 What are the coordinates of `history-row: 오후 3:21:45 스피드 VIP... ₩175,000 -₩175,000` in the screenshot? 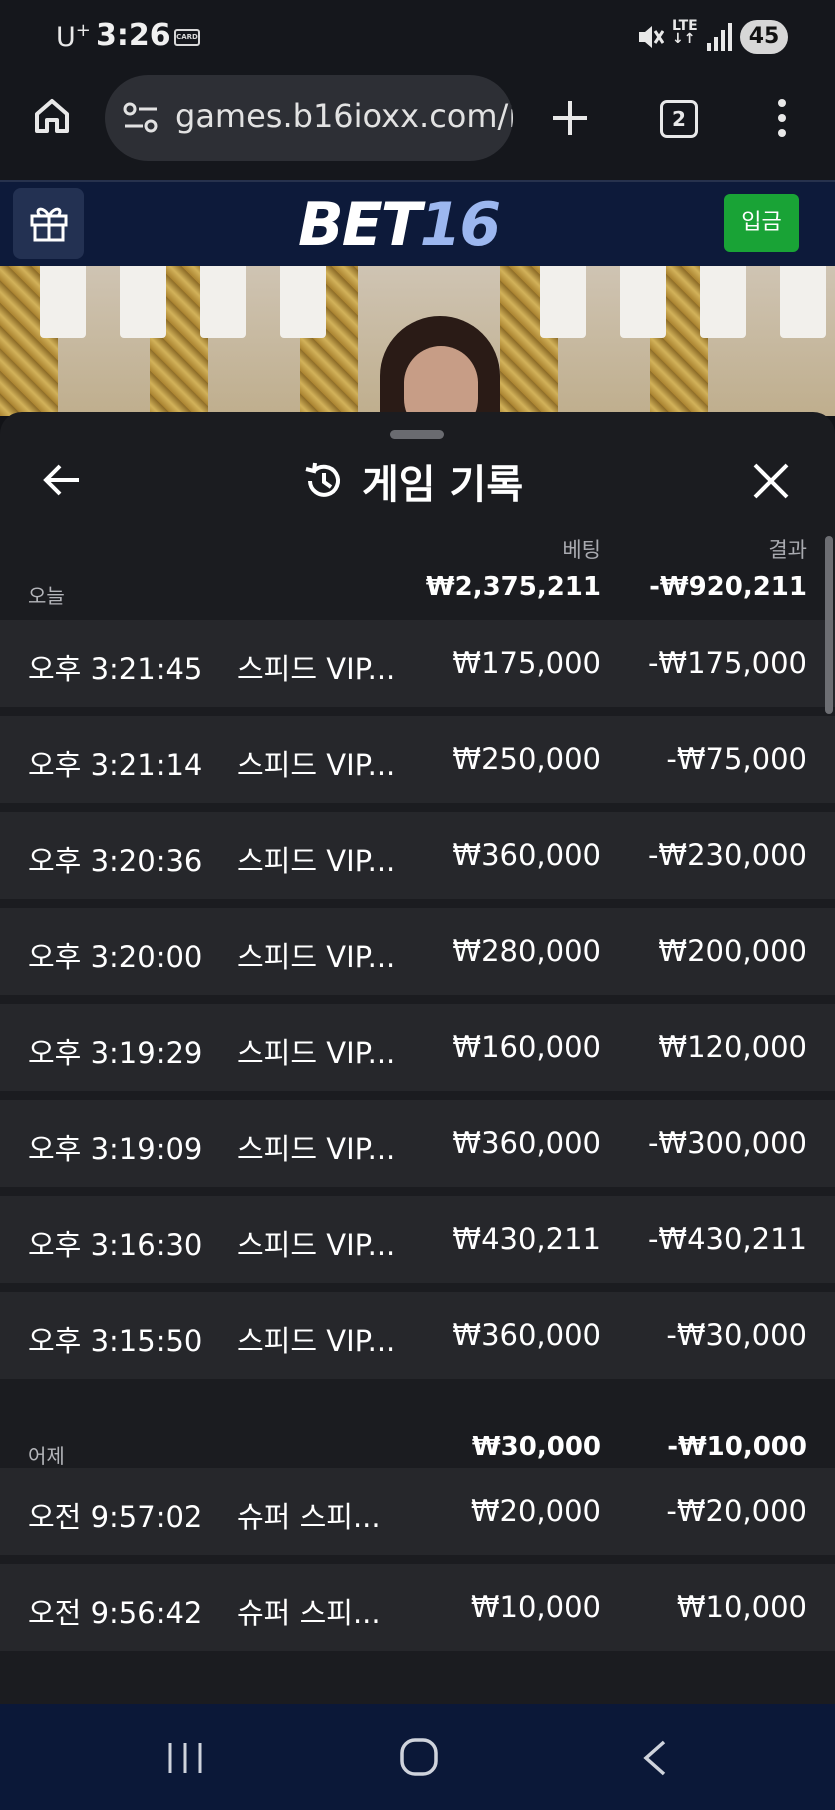 It's located at (417, 663).